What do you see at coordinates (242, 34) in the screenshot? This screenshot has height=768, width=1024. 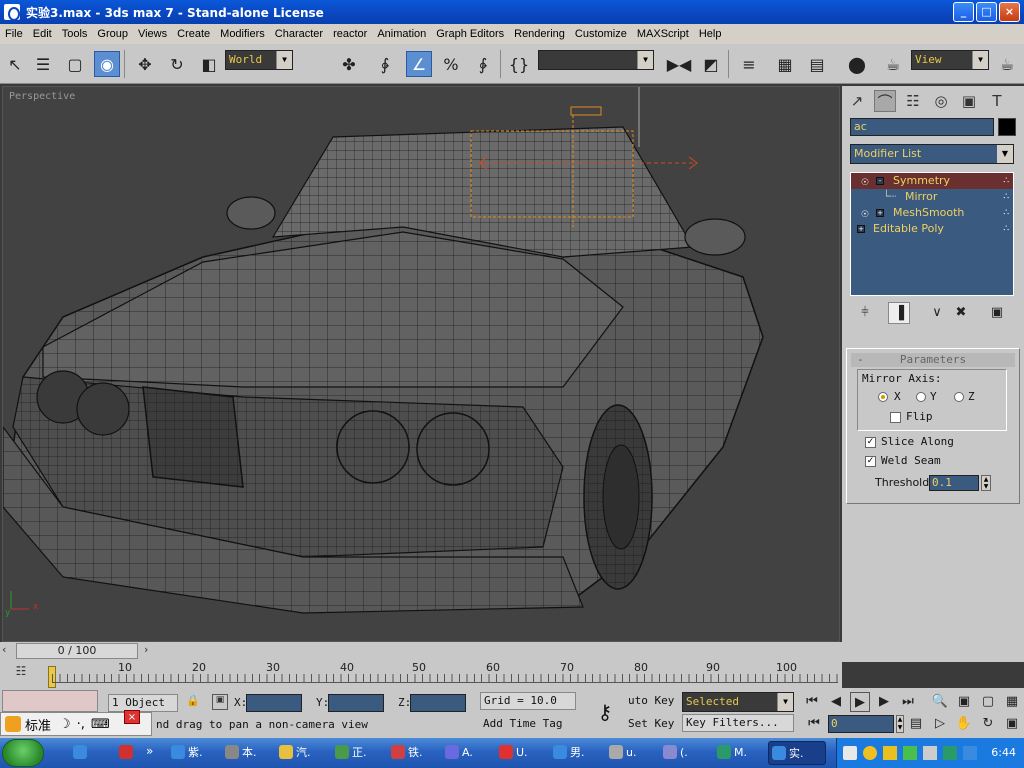 I see `menu-modifiers: Modifiers` at bounding box center [242, 34].